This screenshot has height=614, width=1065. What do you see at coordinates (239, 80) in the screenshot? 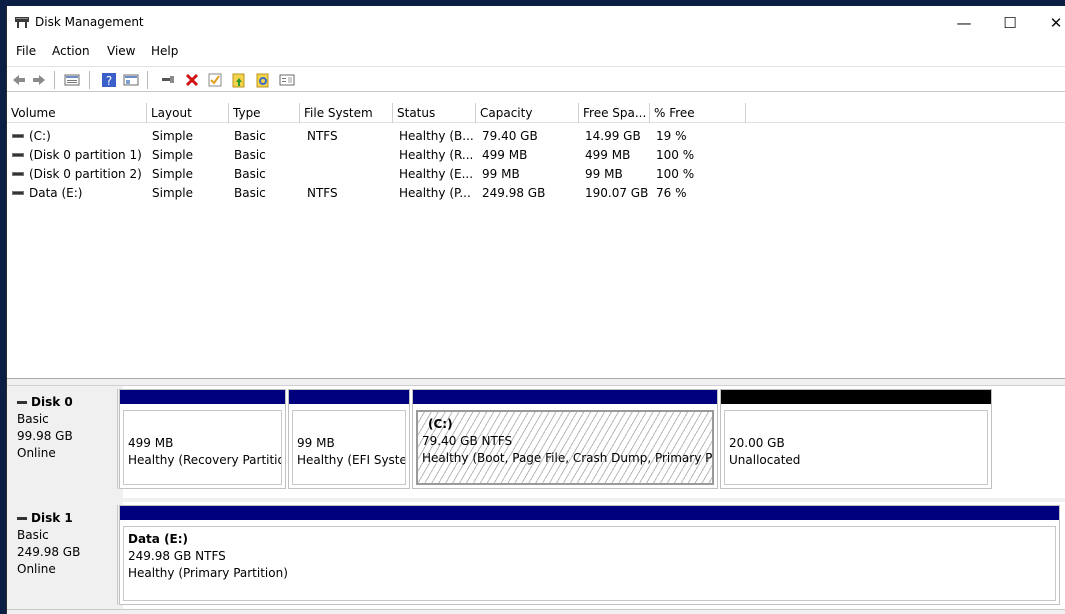
I see `open-icon` at bounding box center [239, 80].